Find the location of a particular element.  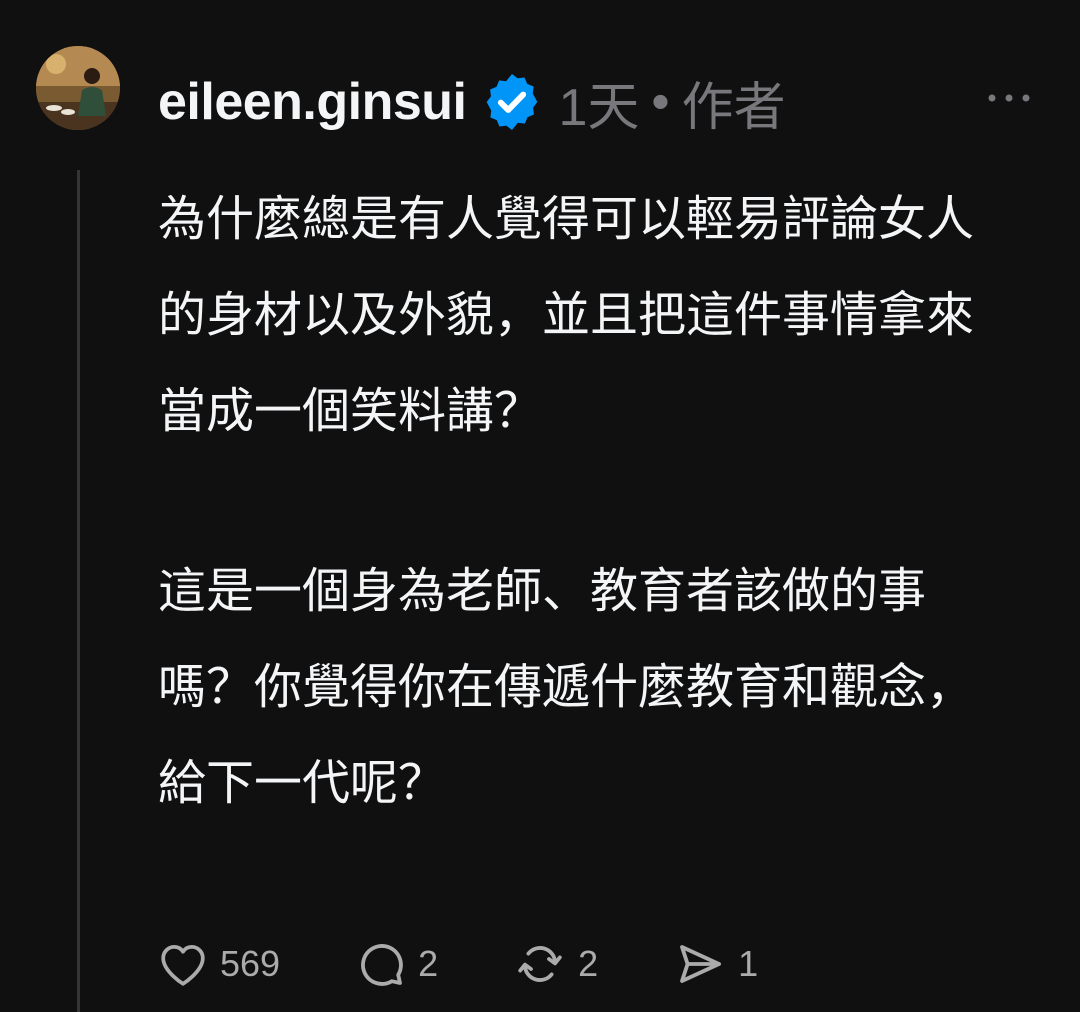

like-count: 569 is located at coordinates (250, 963).